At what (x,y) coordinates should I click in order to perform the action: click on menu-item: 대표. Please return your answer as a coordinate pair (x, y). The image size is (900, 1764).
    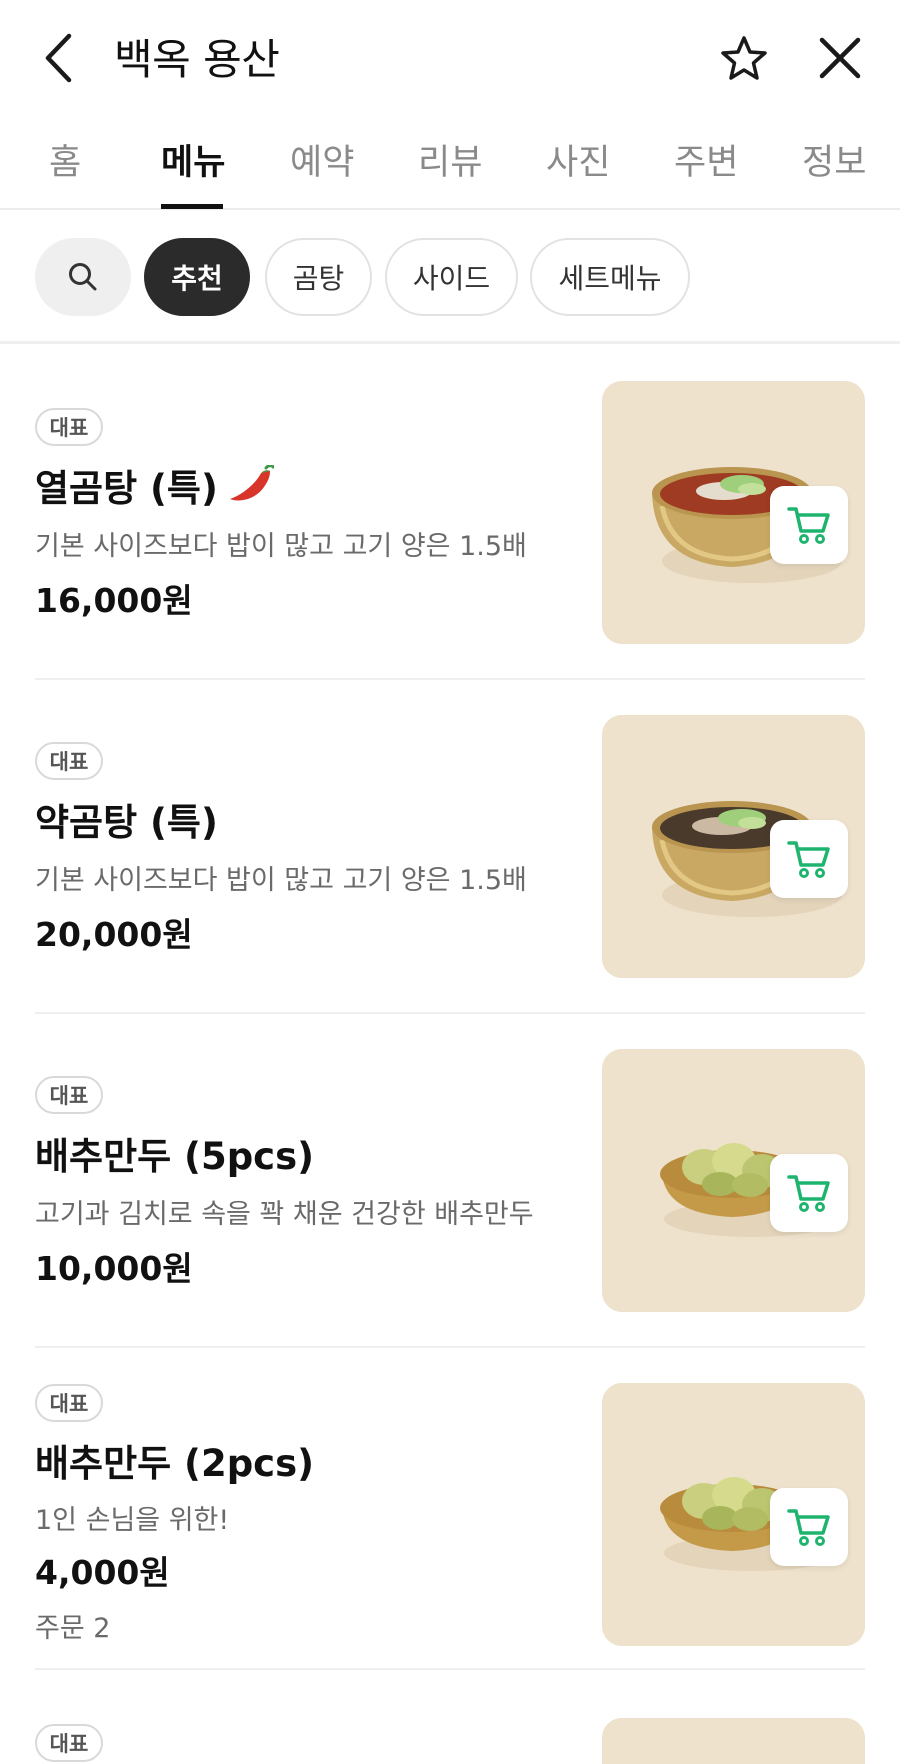
    Looking at the image, I should click on (450, 1723).